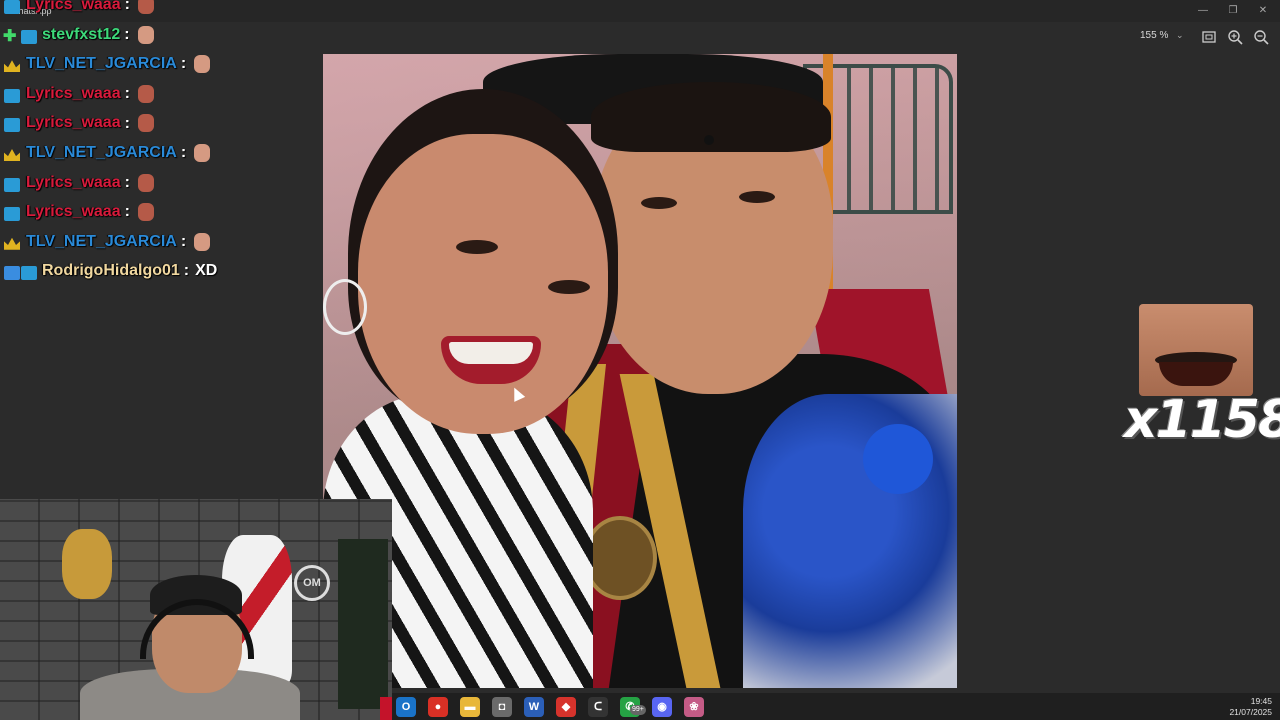 The height and width of the screenshot is (720, 1280). What do you see at coordinates (206, 271) in the screenshot?
I see `chat-text: XD` at bounding box center [206, 271].